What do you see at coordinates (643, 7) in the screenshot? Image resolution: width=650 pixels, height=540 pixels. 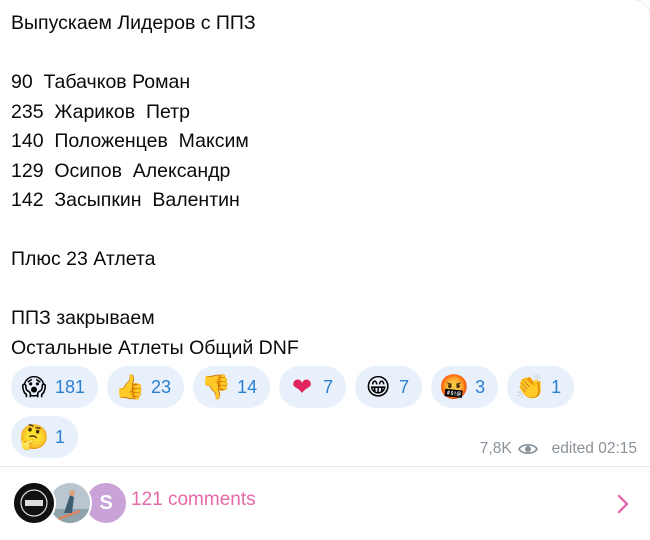 I see `bubble-corner` at bounding box center [643, 7].